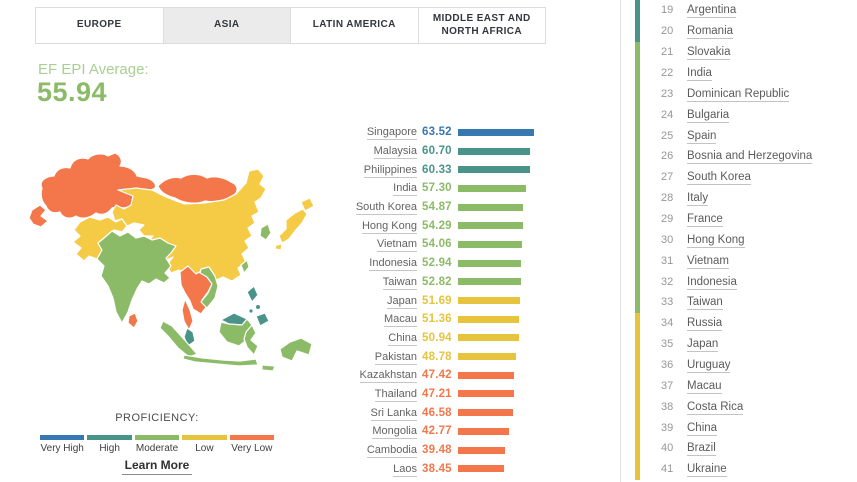  I want to click on rank-country-link: Ukraine, so click(707, 470).